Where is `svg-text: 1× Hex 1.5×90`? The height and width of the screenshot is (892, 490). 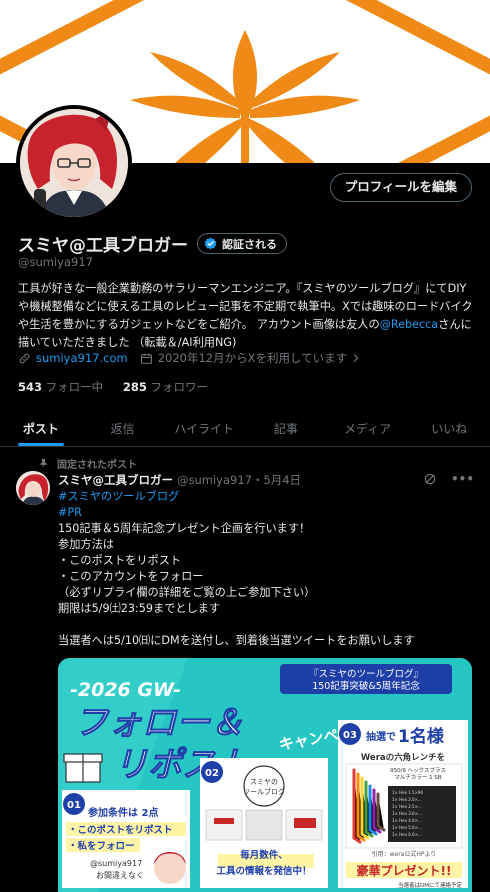
svg-text: 1× Hex 1.5×90 is located at coordinates (407, 792).